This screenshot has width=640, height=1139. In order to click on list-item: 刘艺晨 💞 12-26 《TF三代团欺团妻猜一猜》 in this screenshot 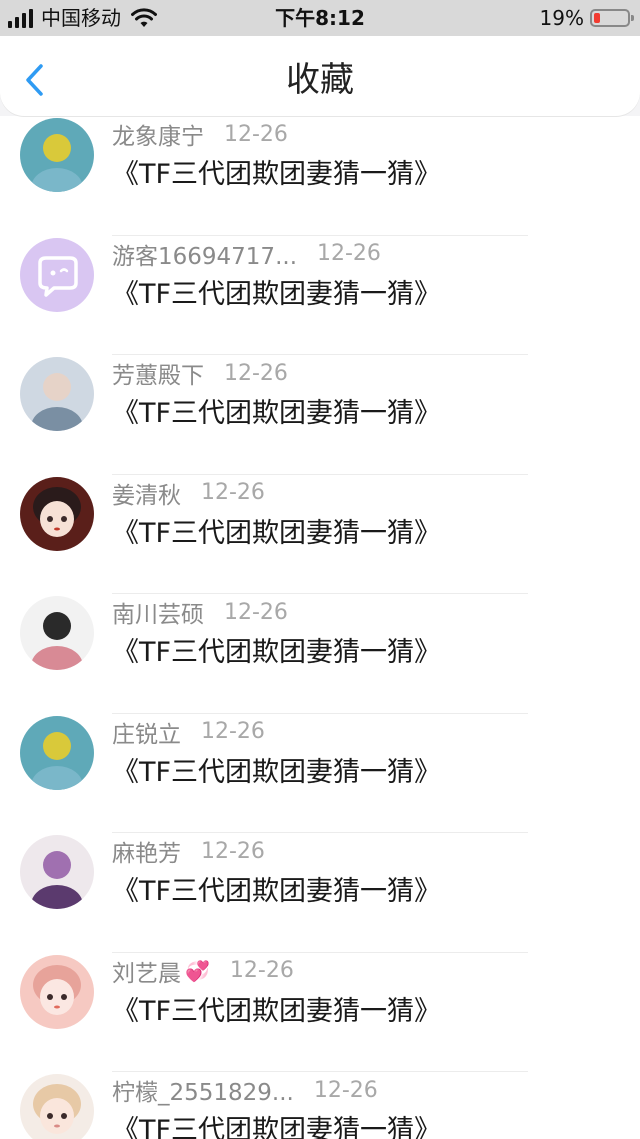, I will do `click(320, 1012)`.